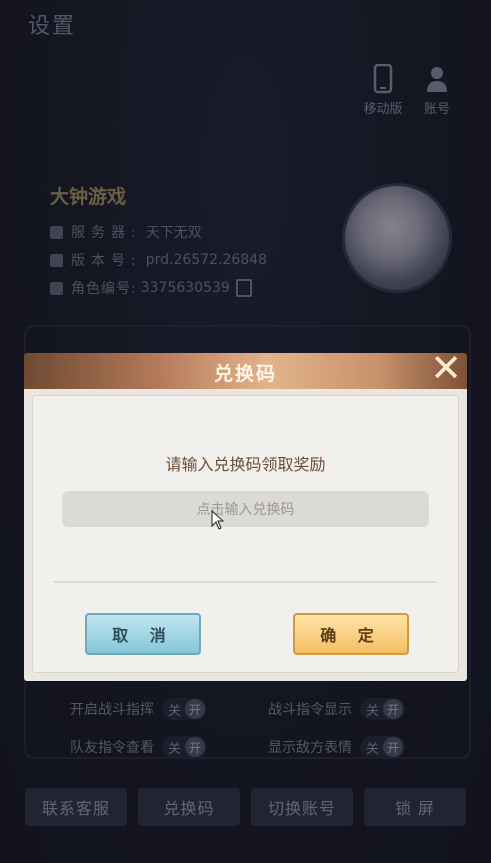 Image resolution: width=491 pixels, height=863 pixels. I want to click on dialog-header: 兑换码 ✕, so click(245, 369).